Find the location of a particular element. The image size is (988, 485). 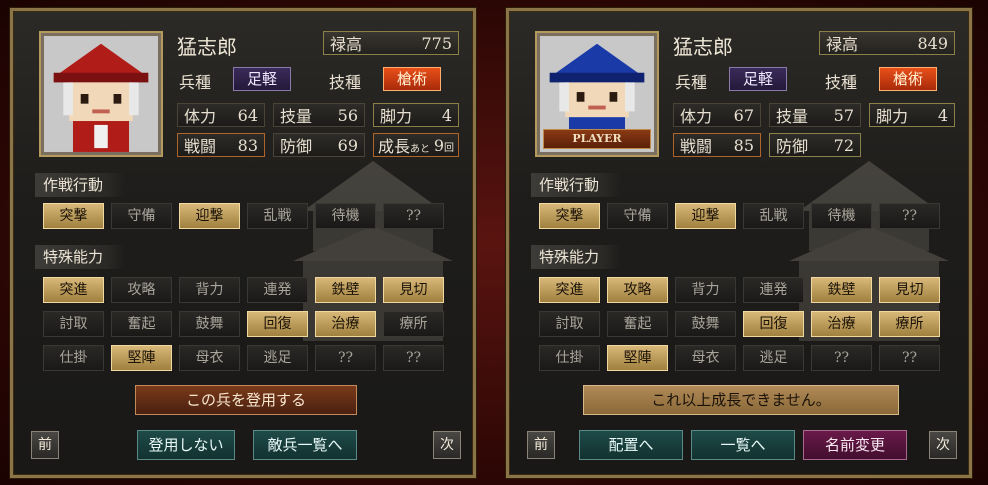

atk-label: 戦闘 is located at coordinates (200, 146).